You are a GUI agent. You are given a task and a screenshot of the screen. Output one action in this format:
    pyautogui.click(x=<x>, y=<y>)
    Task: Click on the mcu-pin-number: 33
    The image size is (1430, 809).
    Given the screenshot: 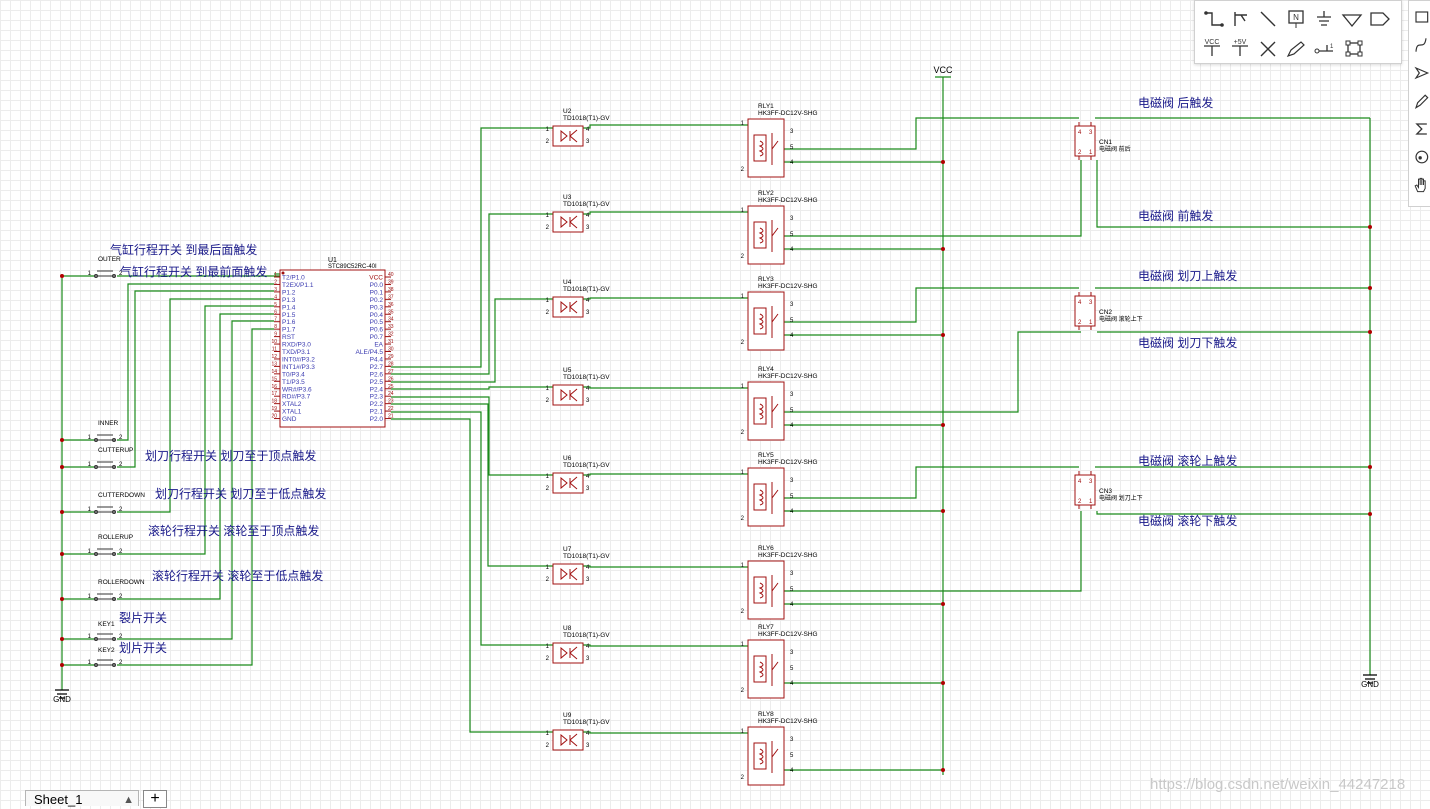 What is the action you would take?
    pyautogui.click(x=391, y=327)
    